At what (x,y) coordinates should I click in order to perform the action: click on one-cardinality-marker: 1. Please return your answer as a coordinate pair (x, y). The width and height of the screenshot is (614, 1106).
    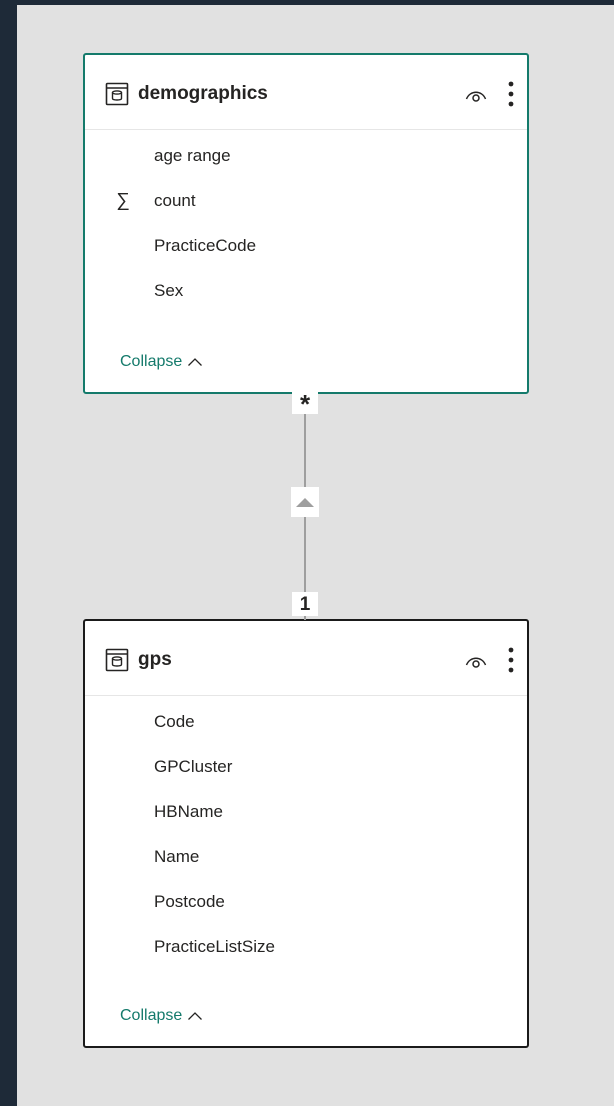
    Looking at the image, I should click on (305, 604).